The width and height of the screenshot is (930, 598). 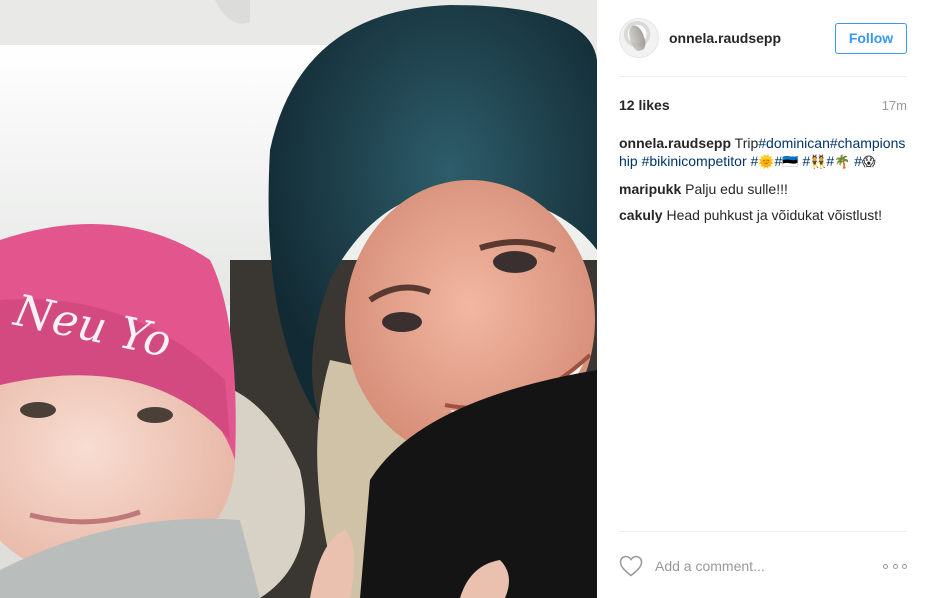 I want to click on sun-emoji: 🌞, so click(x=766, y=162).